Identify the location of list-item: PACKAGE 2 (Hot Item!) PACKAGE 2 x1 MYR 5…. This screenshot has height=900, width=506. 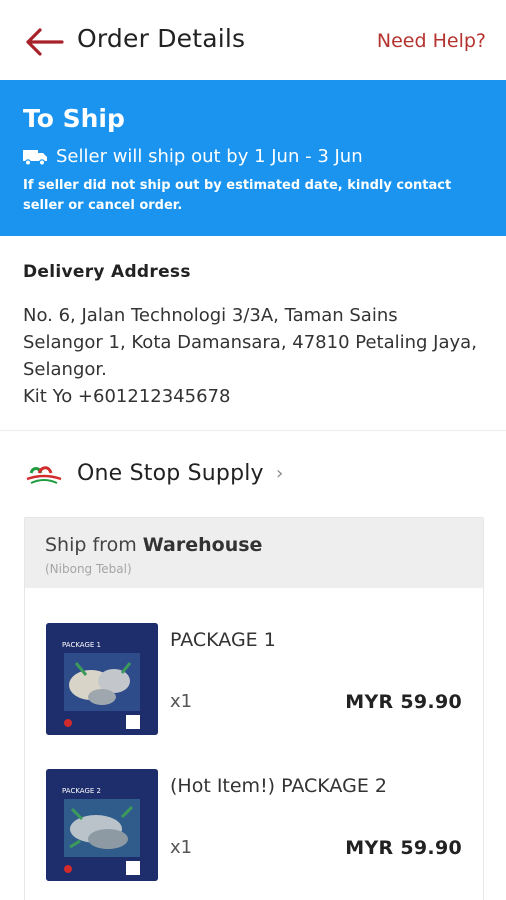
(254, 827).